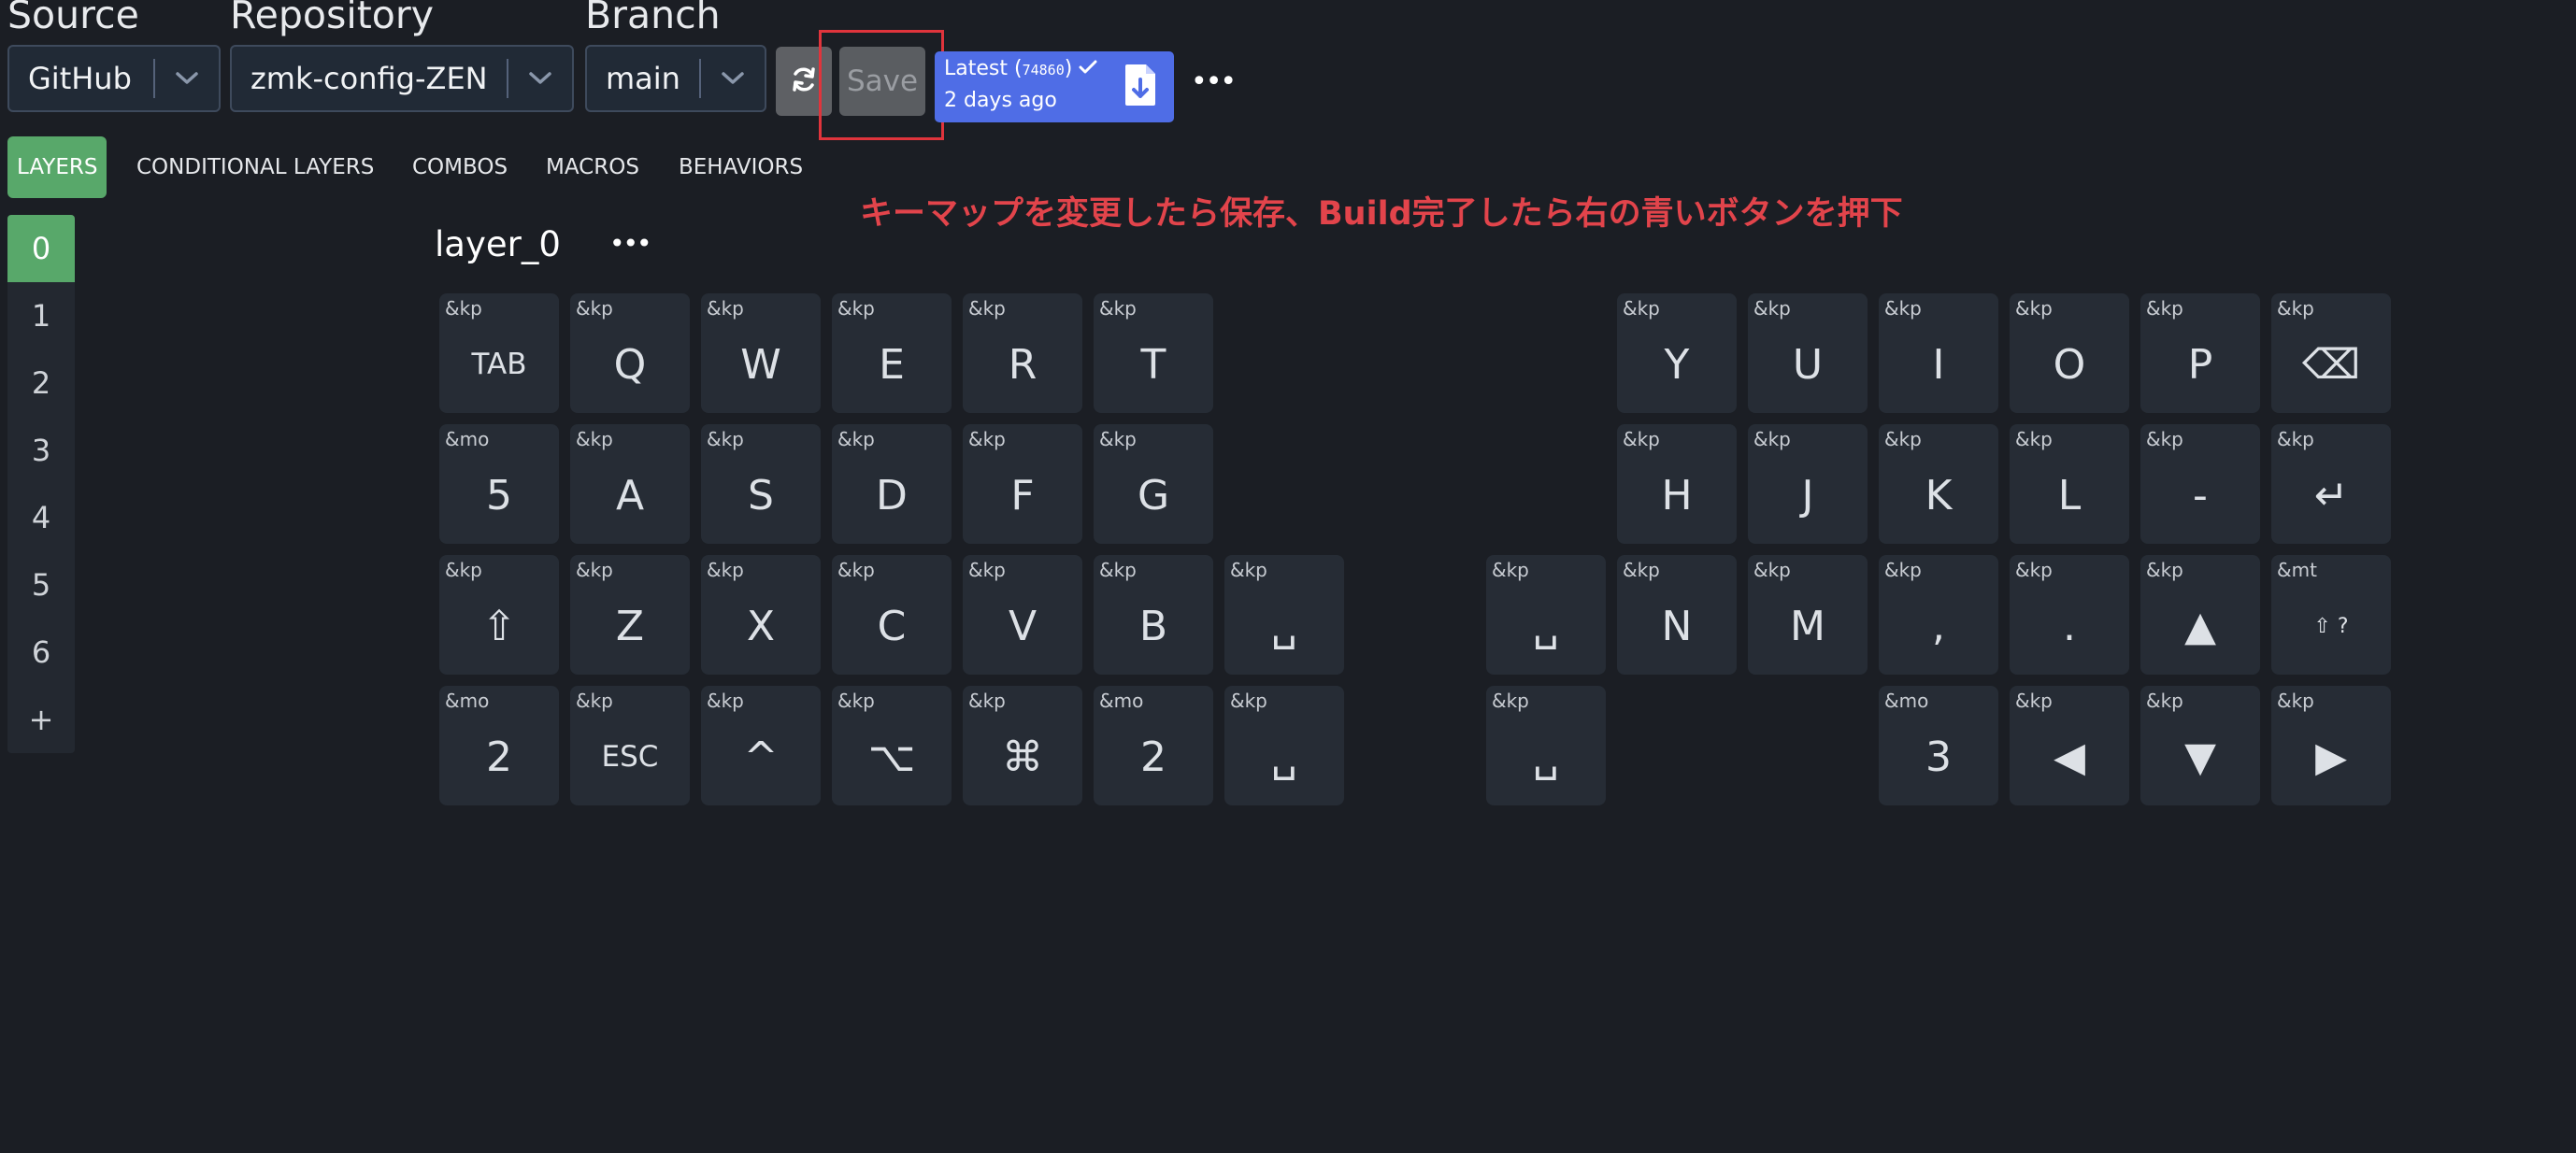 Image resolution: width=2576 pixels, height=1153 pixels. I want to click on key: &kp ⌫, so click(2331, 353).